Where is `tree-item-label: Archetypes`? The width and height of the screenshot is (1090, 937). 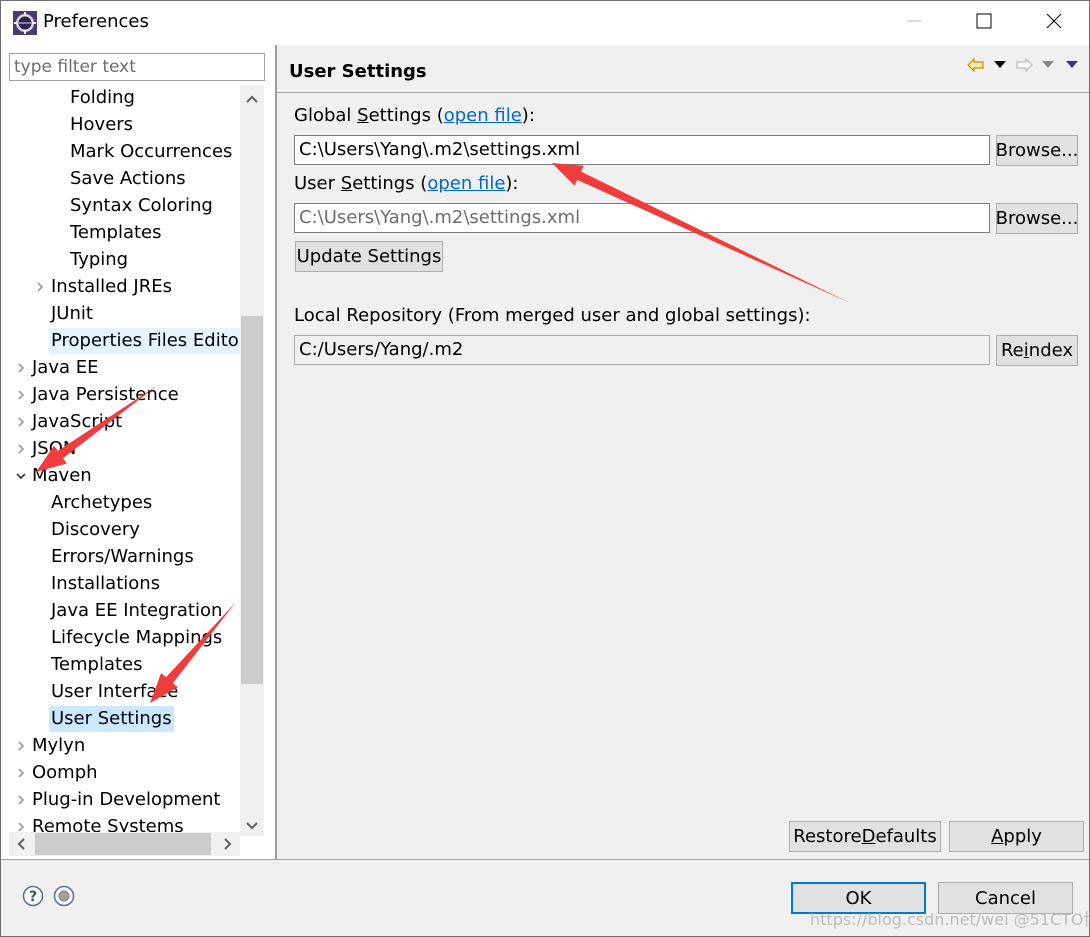
tree-item-label: Archetypes is located at coordinates (102, 502).